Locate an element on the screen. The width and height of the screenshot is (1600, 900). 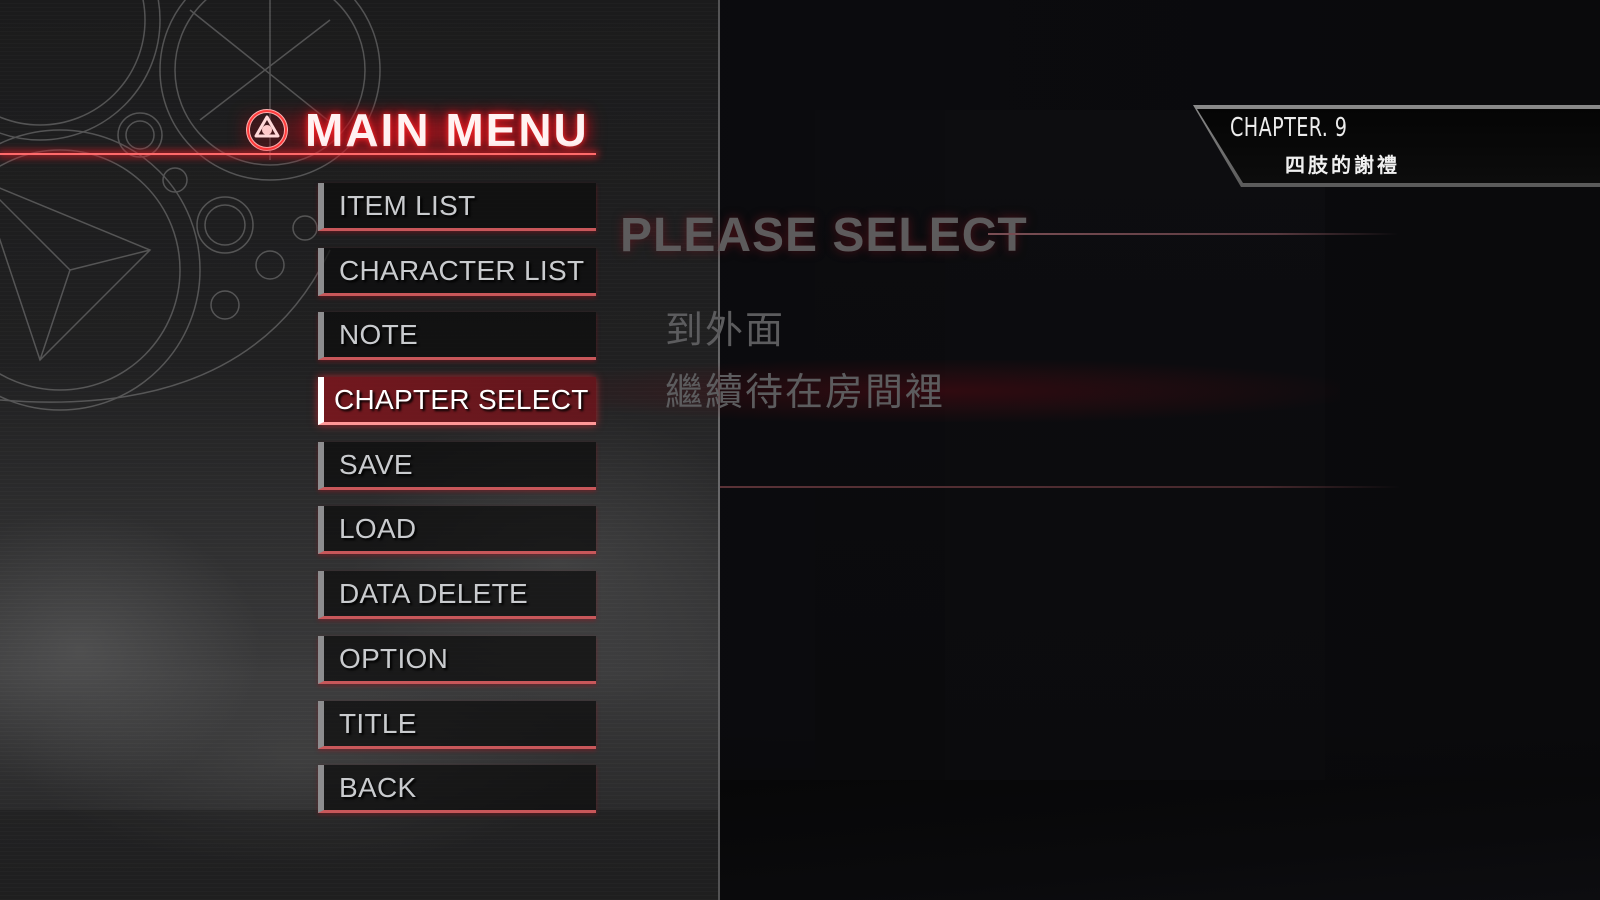
page-title: MAIN MENU is located at coordinates (447, 130).